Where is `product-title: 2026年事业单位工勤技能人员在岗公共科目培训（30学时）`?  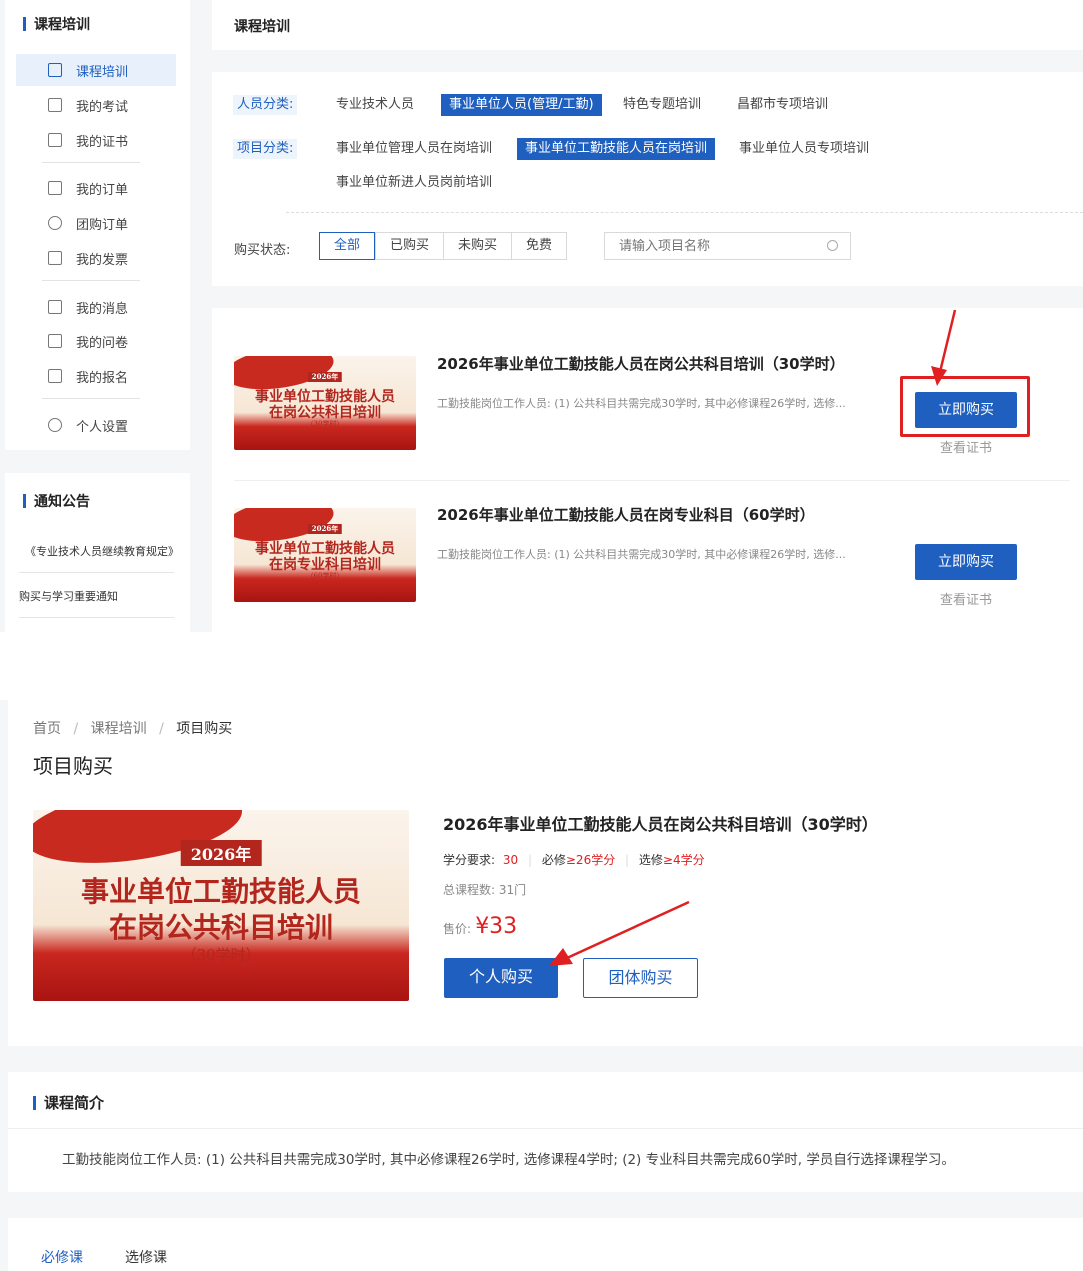 product-title: 2026年事业单位工勤技能人员在岗公共科目培训（30学时） is located at coordinates (660, 824).